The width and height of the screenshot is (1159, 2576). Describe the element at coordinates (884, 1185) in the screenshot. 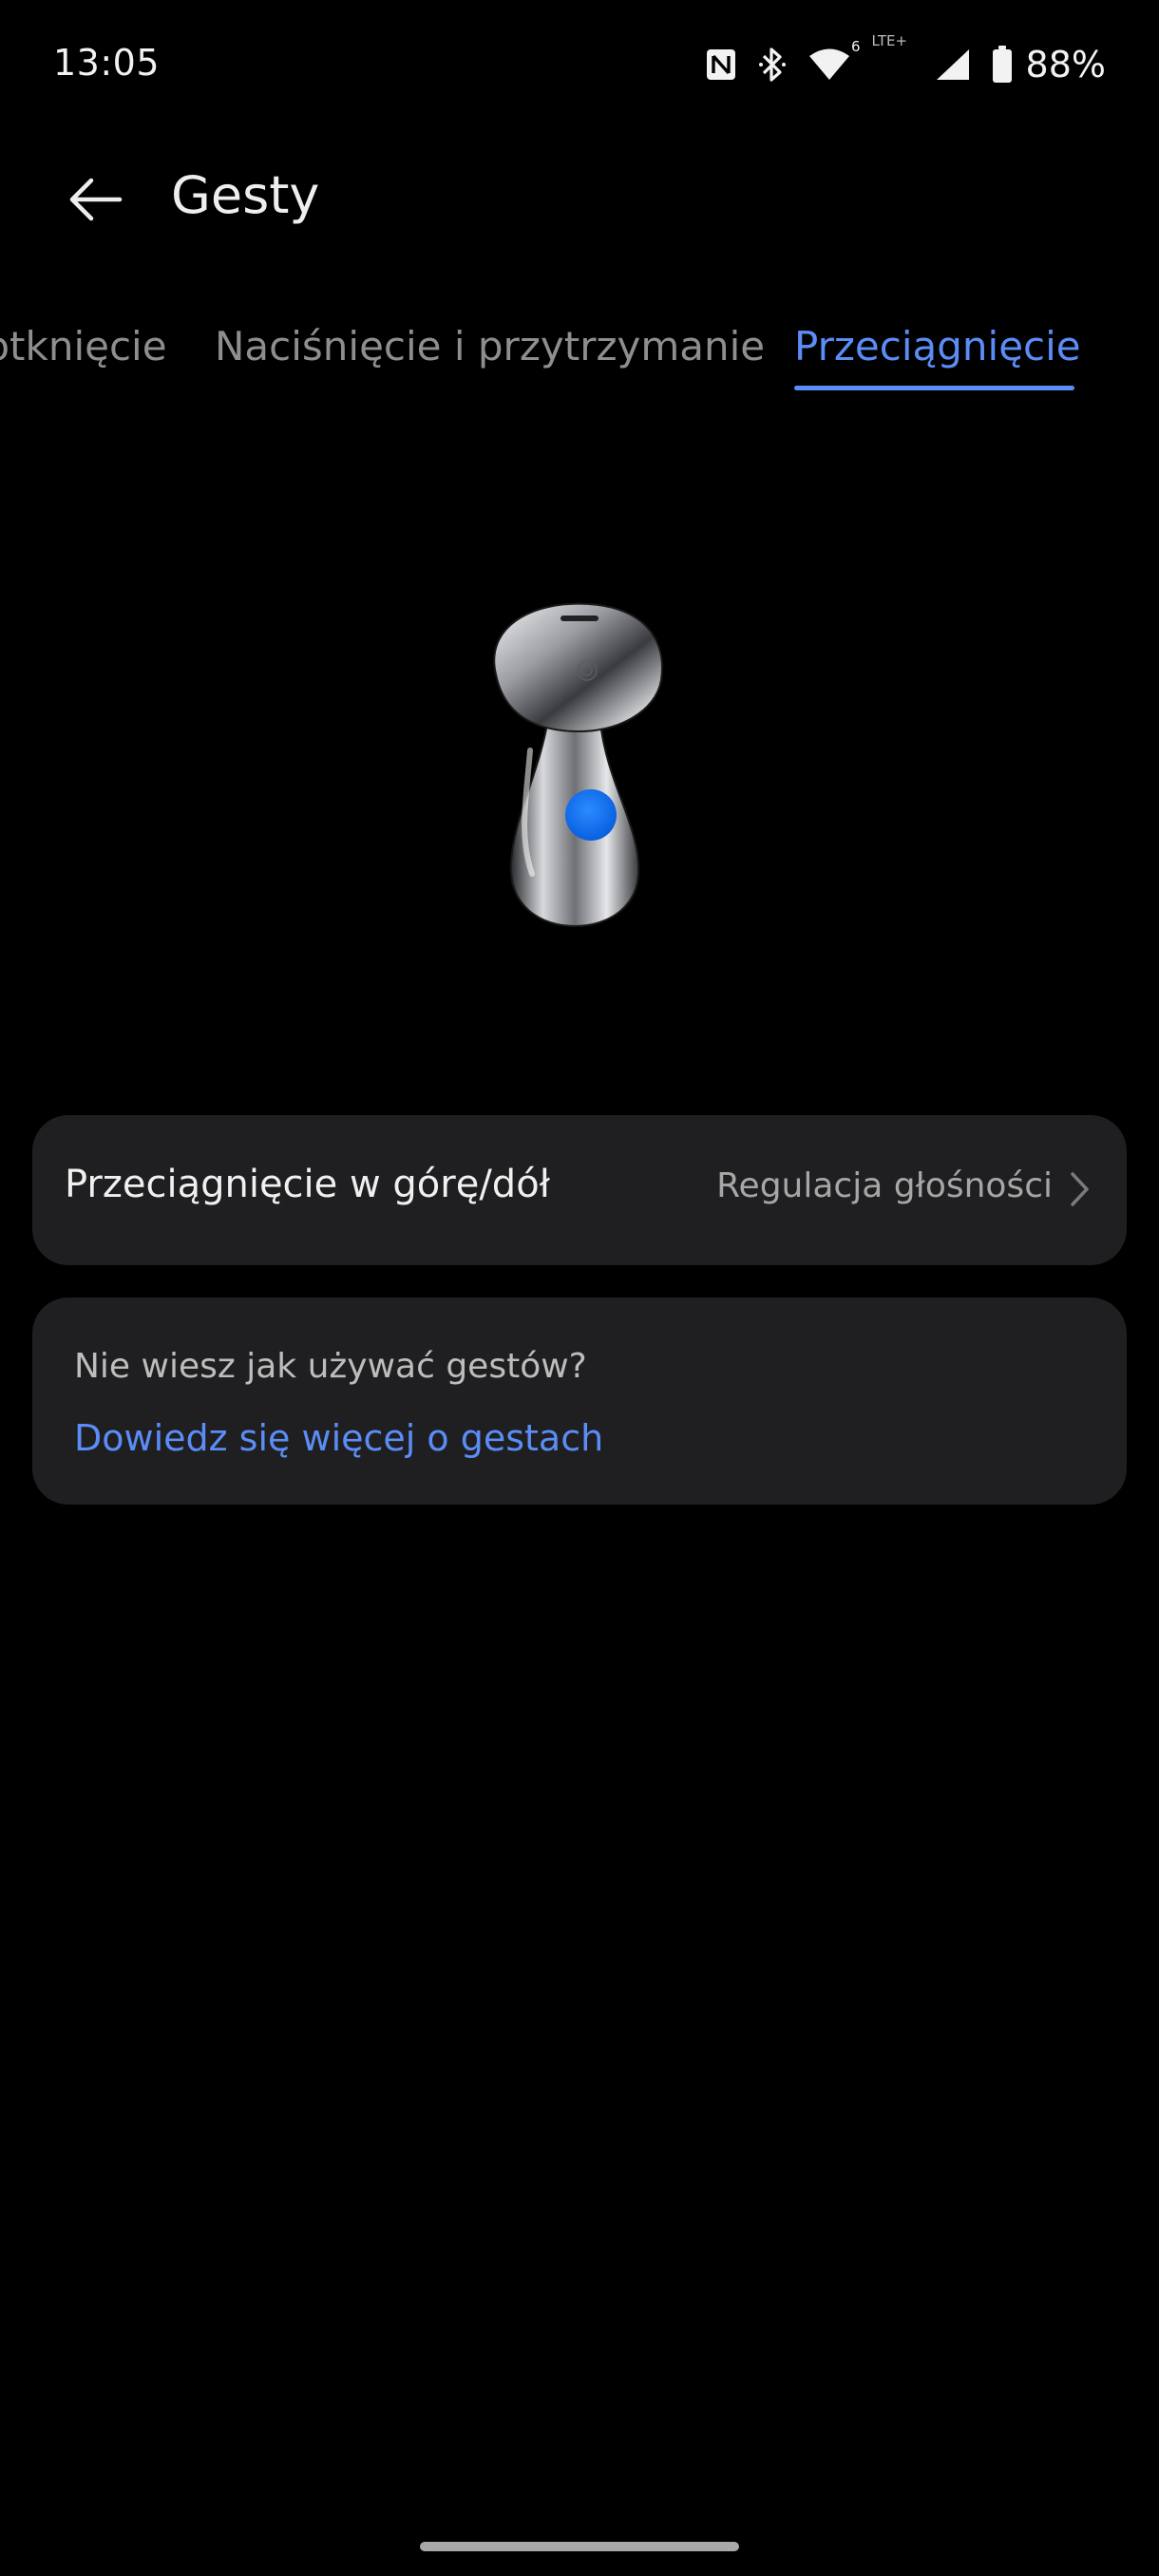

I see `setting-value: Regulacja głośności` at that location.